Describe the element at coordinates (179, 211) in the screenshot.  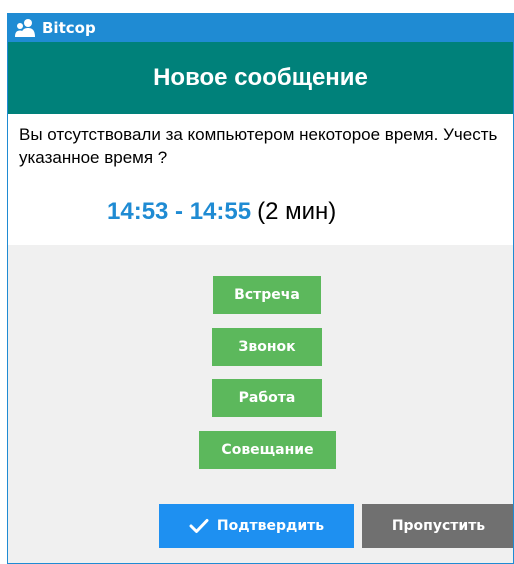
I see `time-range: 14:53 - 14:55` at that location.